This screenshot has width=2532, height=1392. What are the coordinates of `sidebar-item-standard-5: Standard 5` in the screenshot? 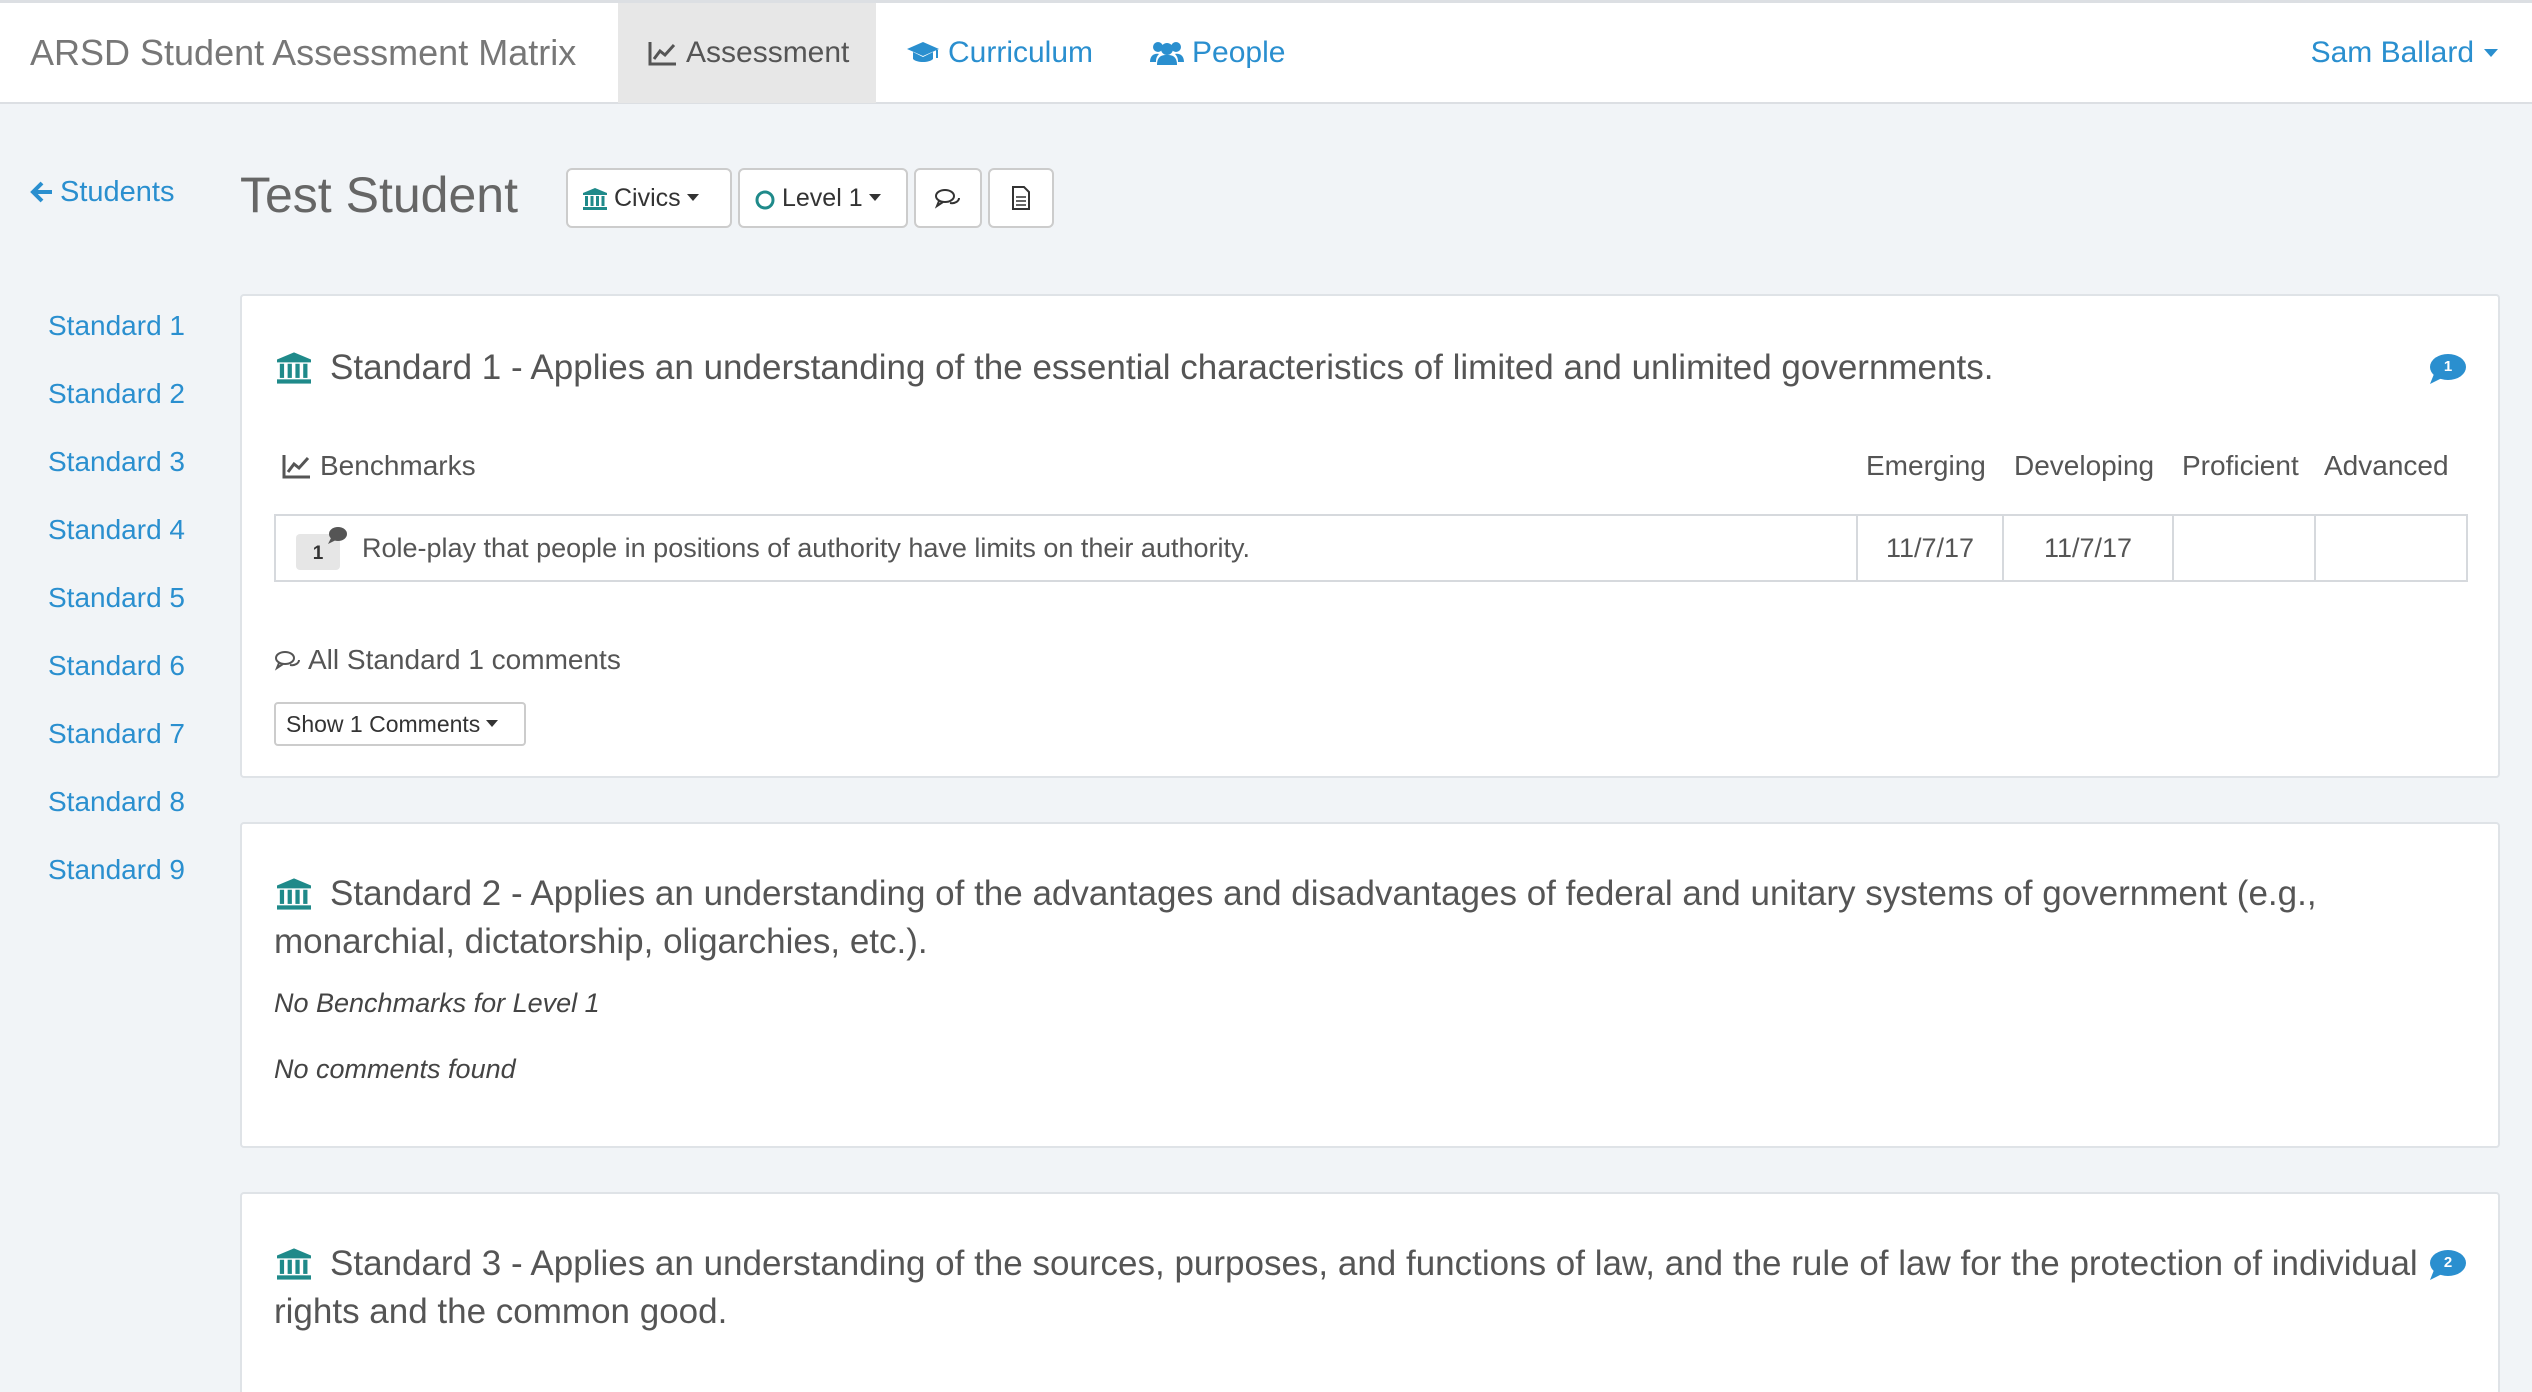 It's located at (116, 606).